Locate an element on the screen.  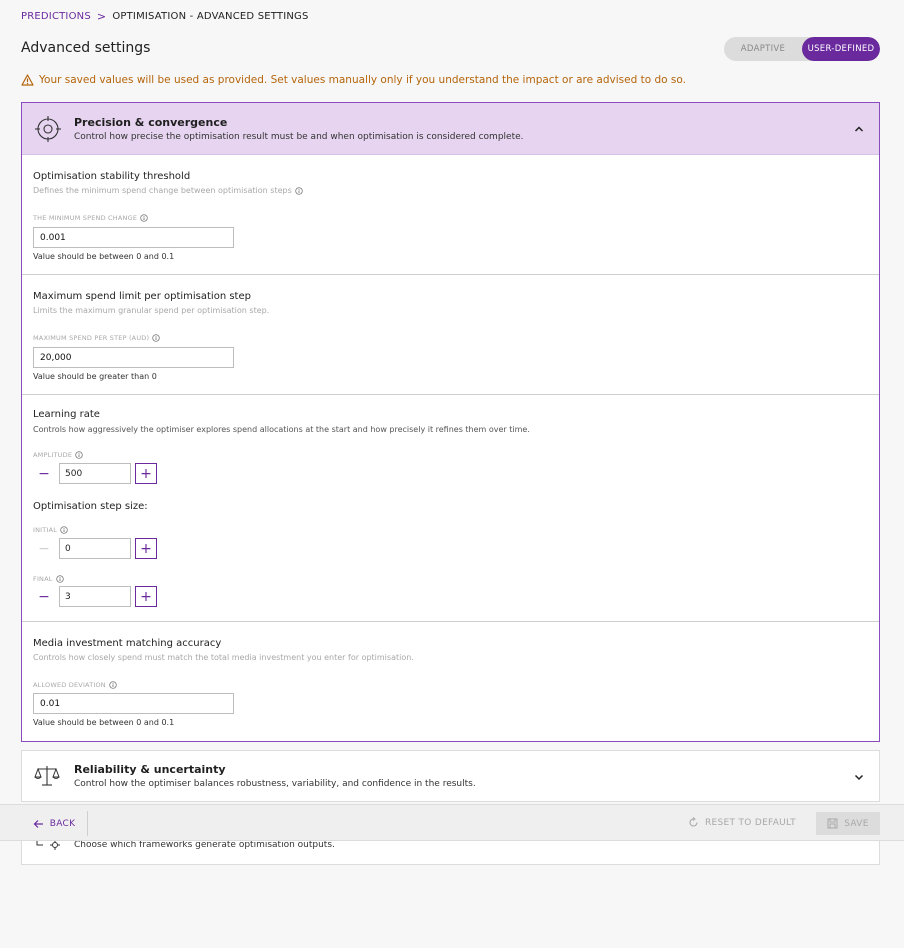
mode-adaptive-option: ADAPTIVE is located at coordinates (763, 49).